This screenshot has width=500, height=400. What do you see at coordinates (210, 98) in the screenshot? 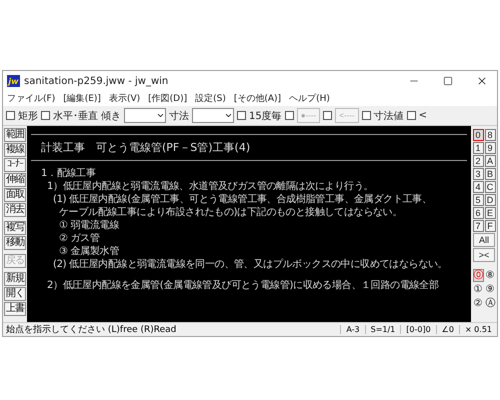
I see `menu-item: 設定(S)` at bounding box center [210, 98].